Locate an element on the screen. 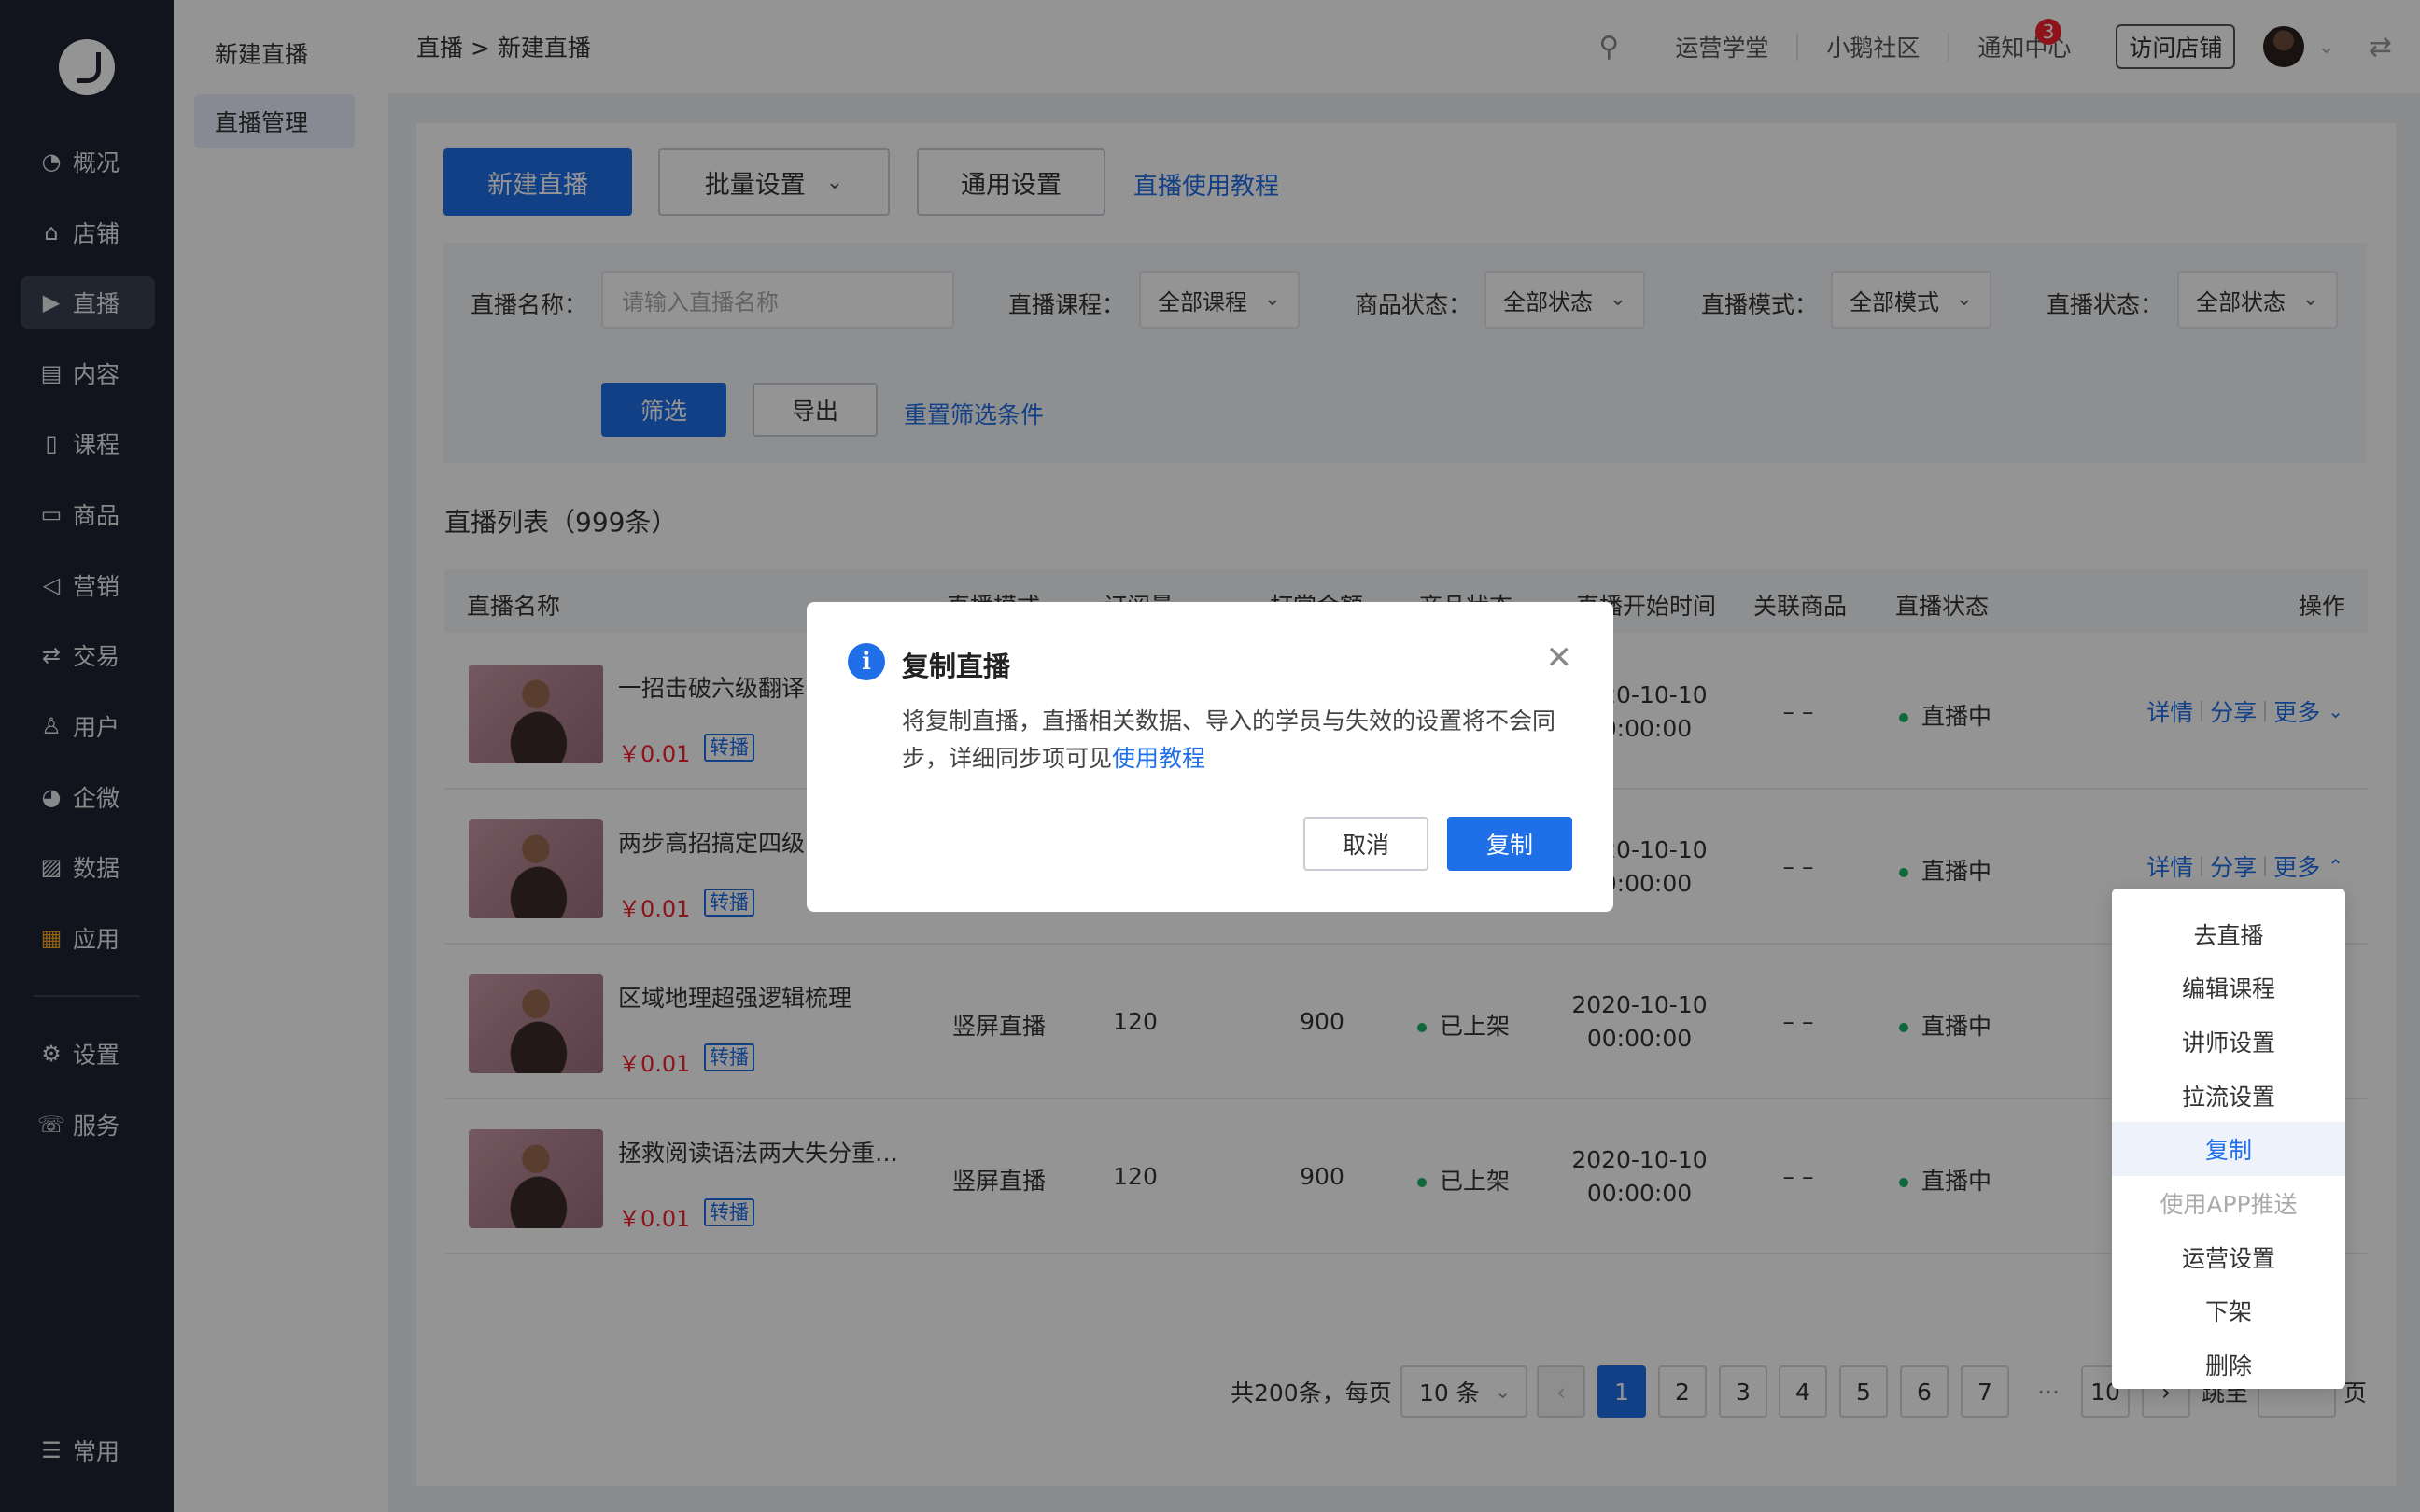  more-dropdown-menu: 去直播 编辑课程 讲师设置 拉流设置 复制 使用APP推送 运营设置 下架 删除 is located at coordinates (2228, 1139).